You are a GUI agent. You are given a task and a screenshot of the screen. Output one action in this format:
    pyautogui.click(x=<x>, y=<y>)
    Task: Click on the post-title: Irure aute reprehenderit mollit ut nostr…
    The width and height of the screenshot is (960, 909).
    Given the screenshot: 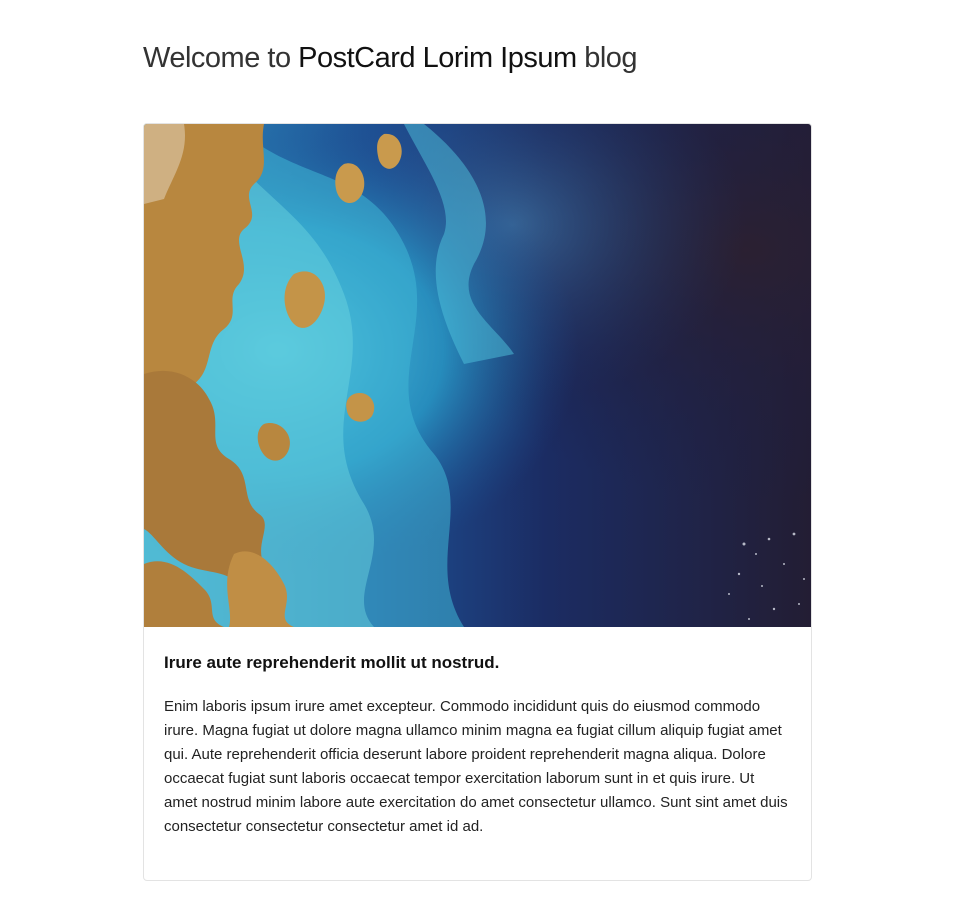 What is the action you would take?
    pyautogui.click(x=332, y=662)
    